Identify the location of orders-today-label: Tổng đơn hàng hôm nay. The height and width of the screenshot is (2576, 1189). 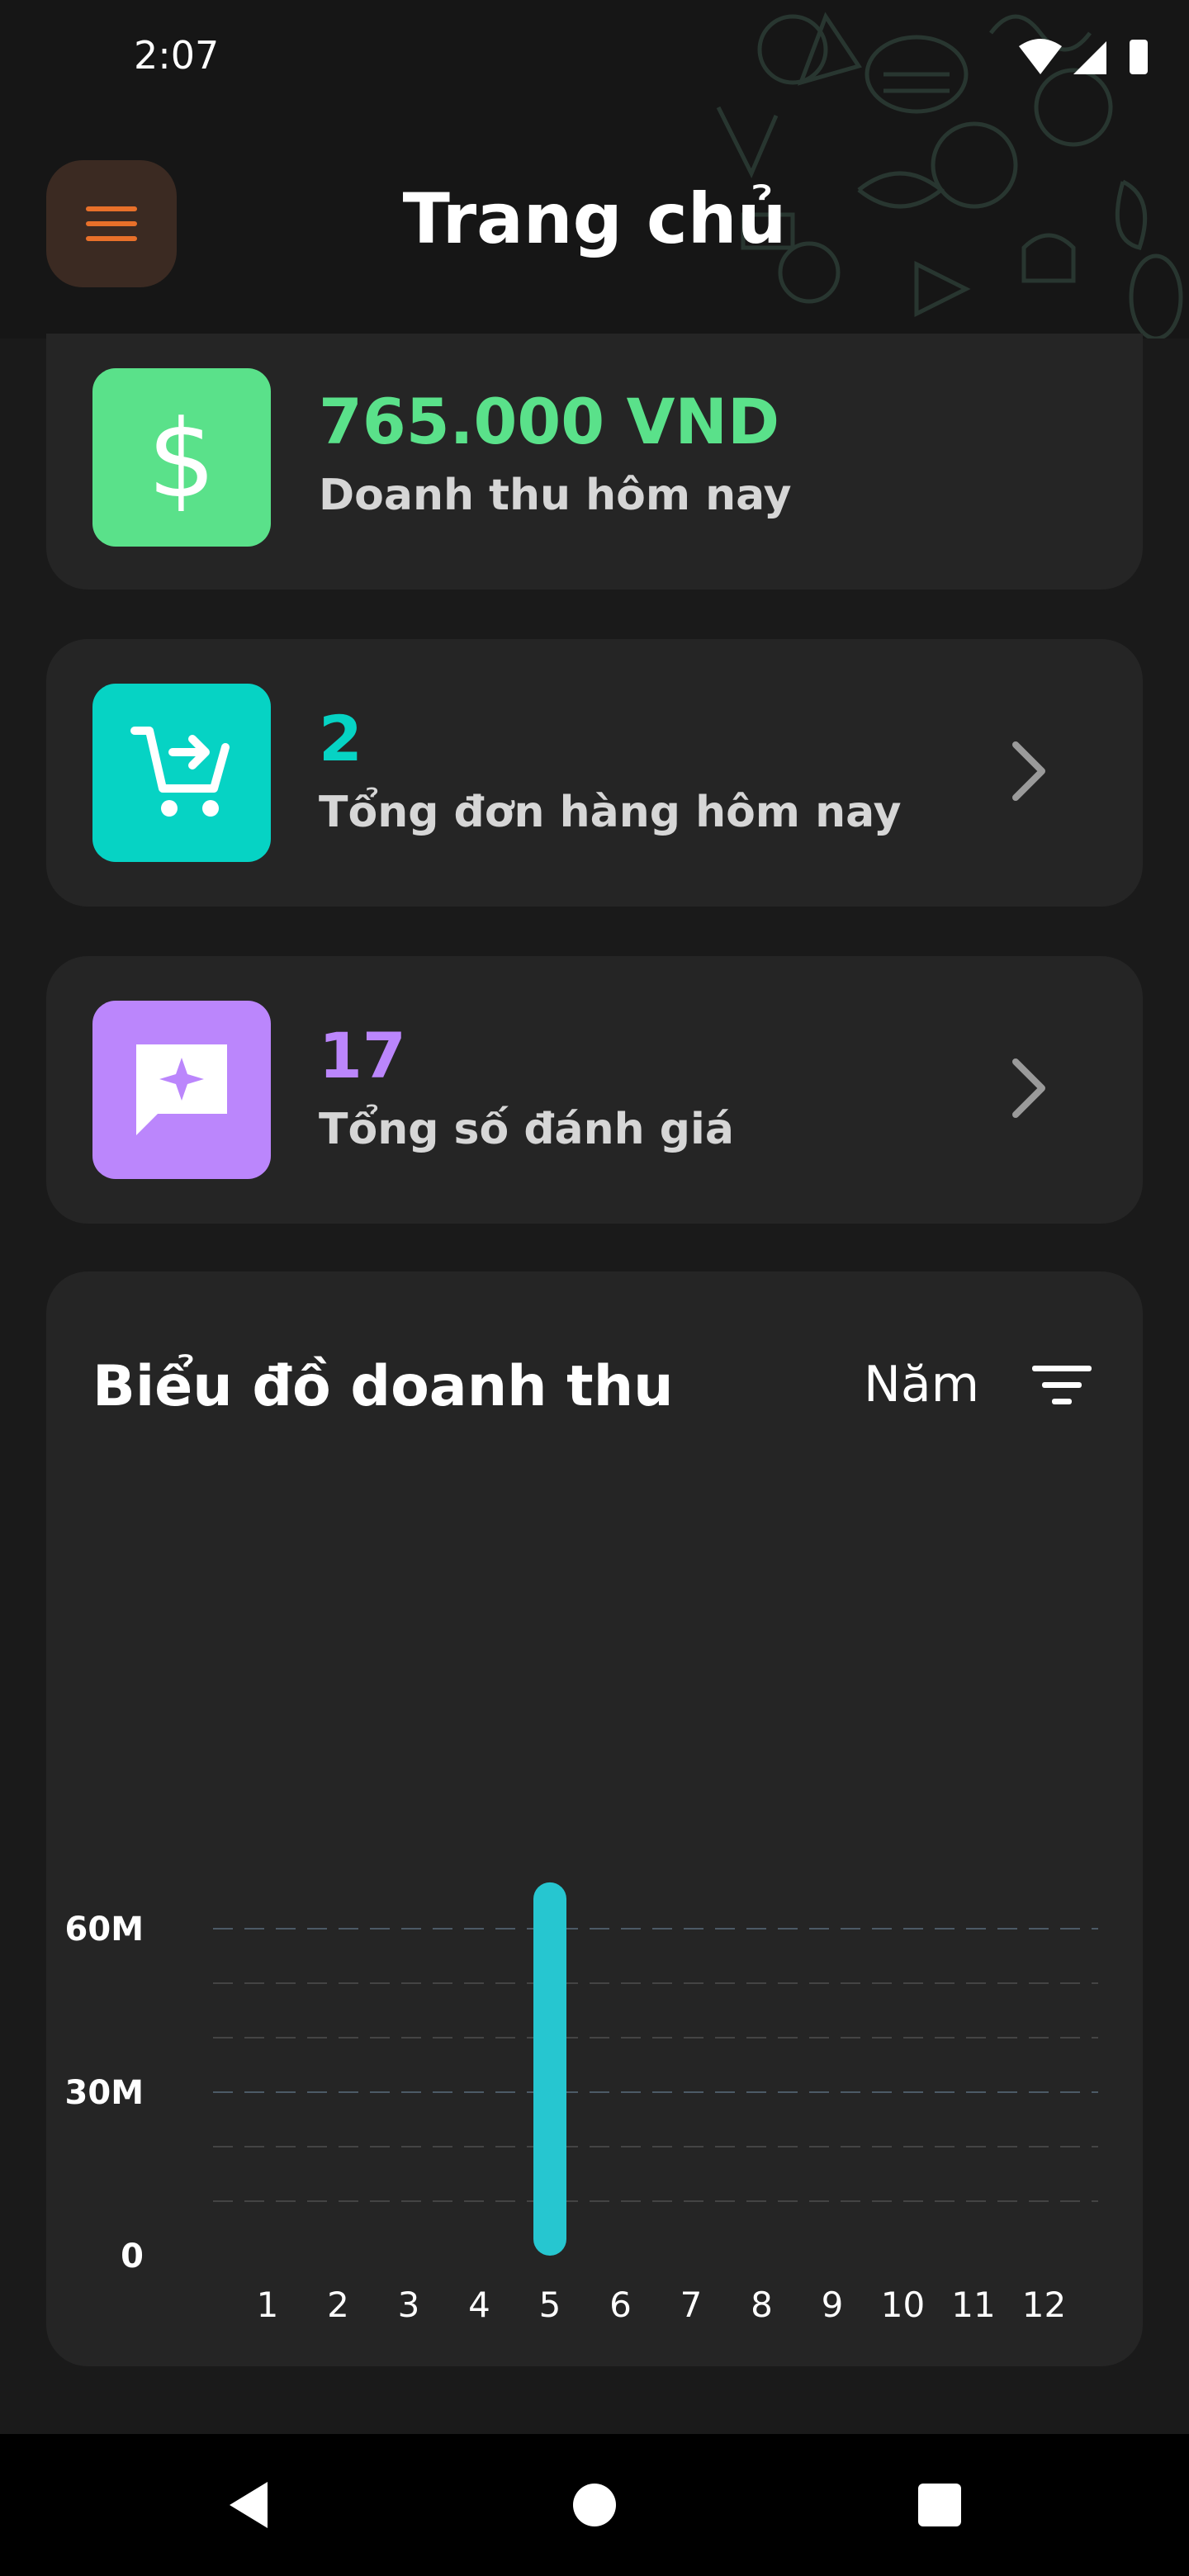
(610, 812).